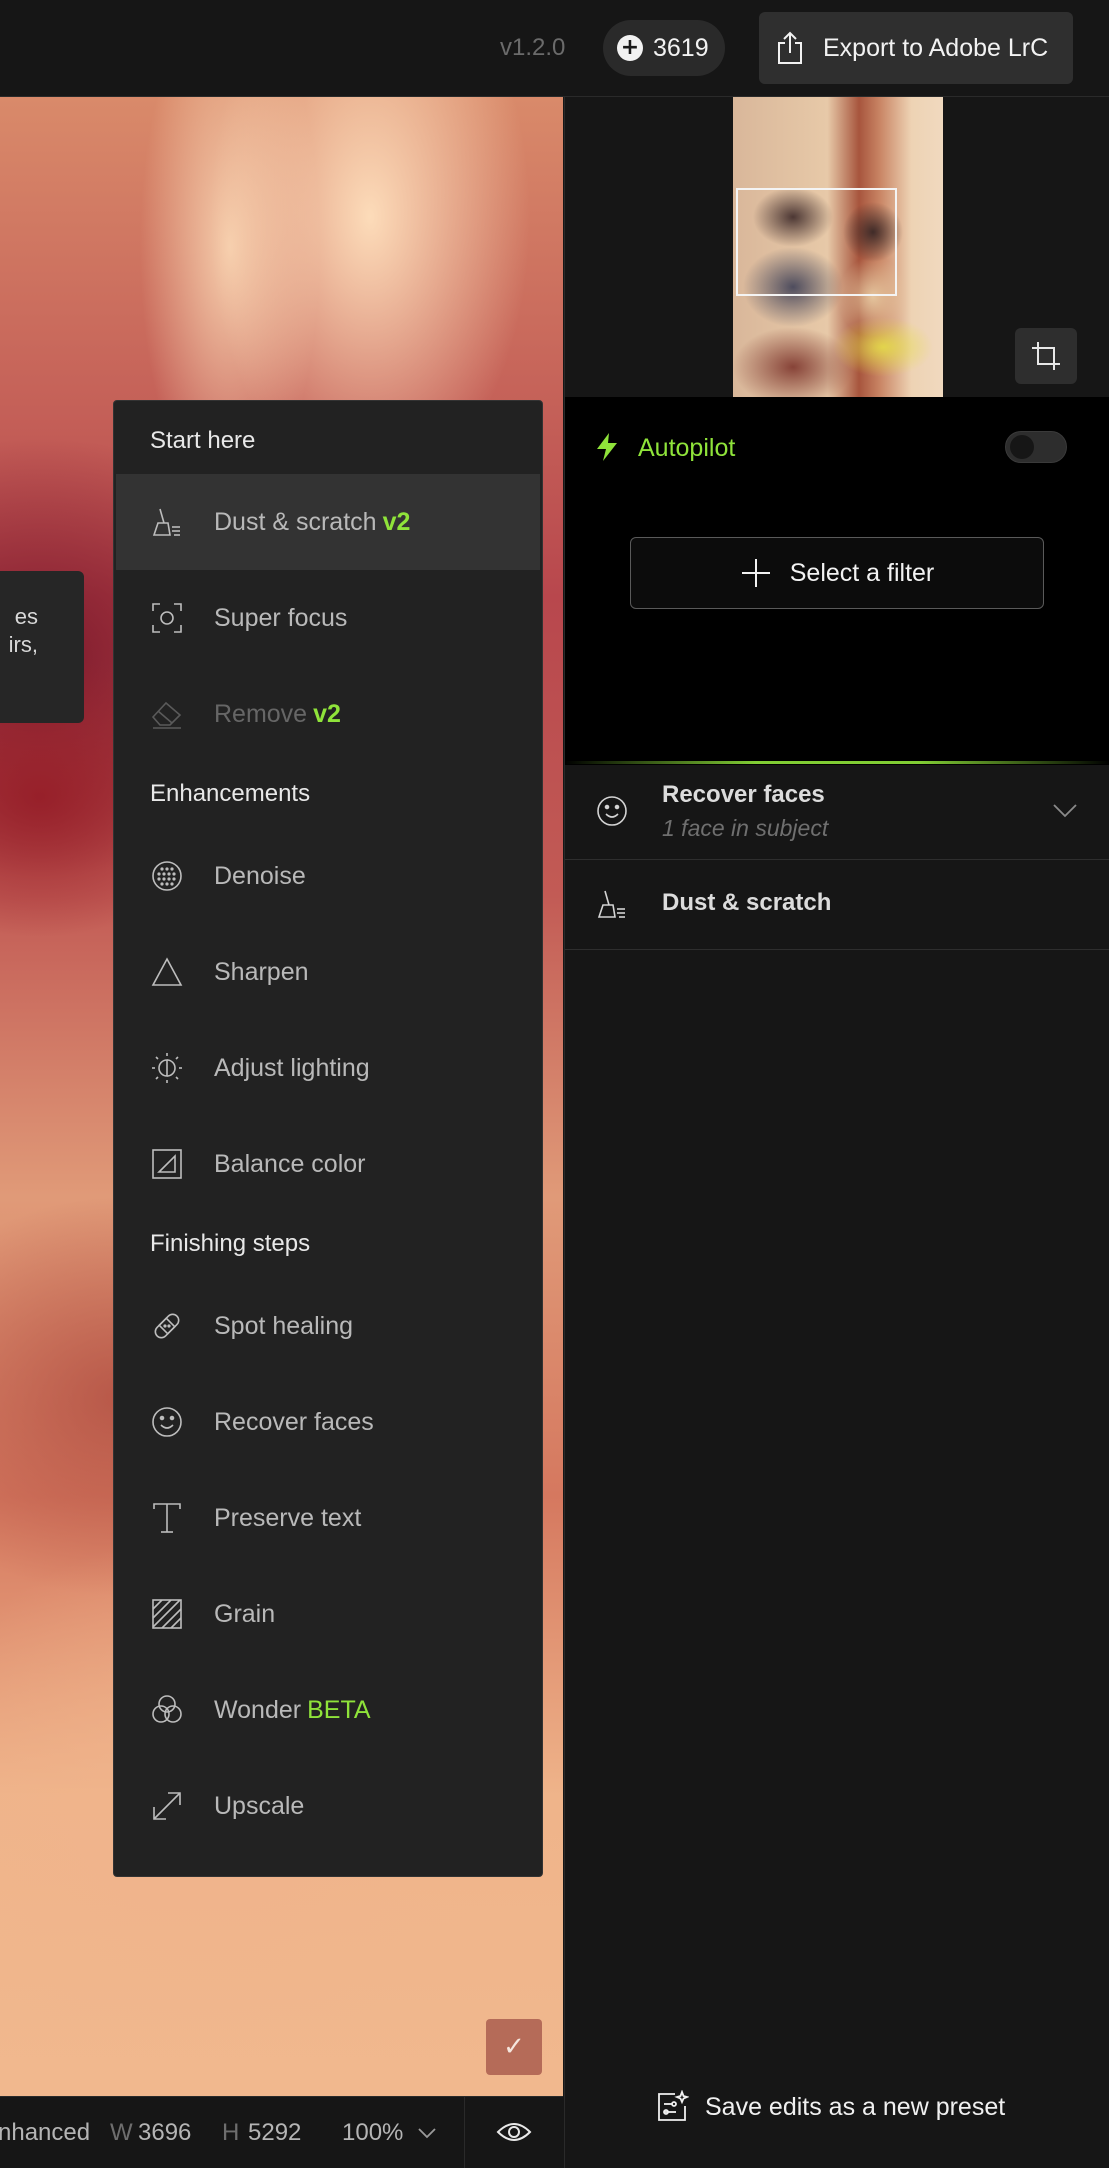  I want to click on eye-icon, so click(514, 2132).